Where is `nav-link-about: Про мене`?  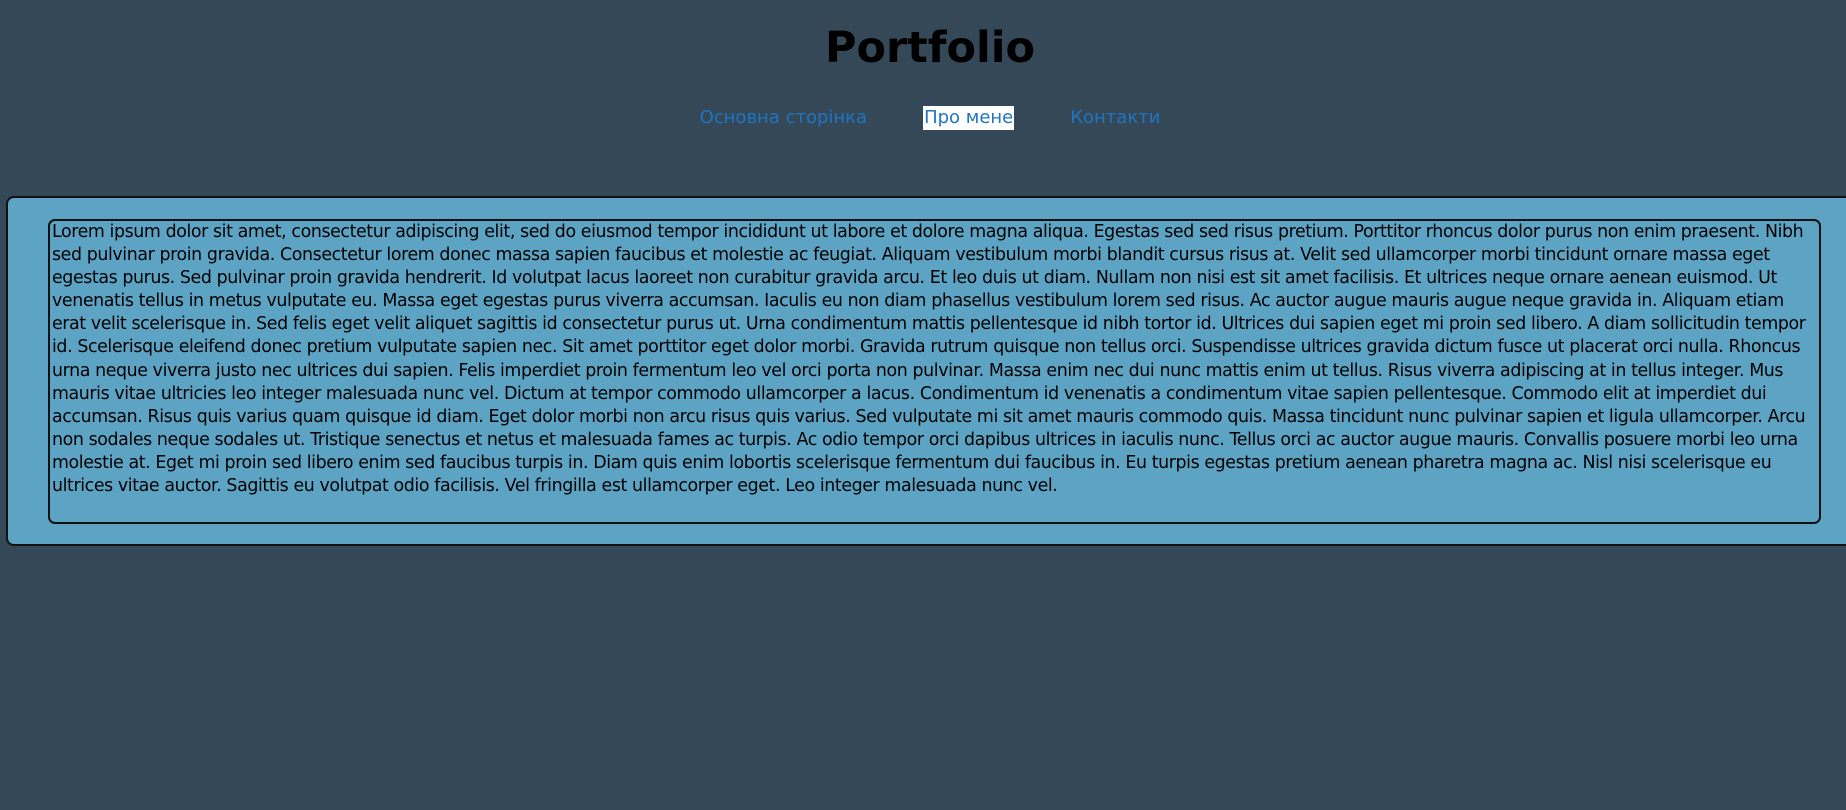
nav-link-about: Про мене is located at coordinates (969, 118).